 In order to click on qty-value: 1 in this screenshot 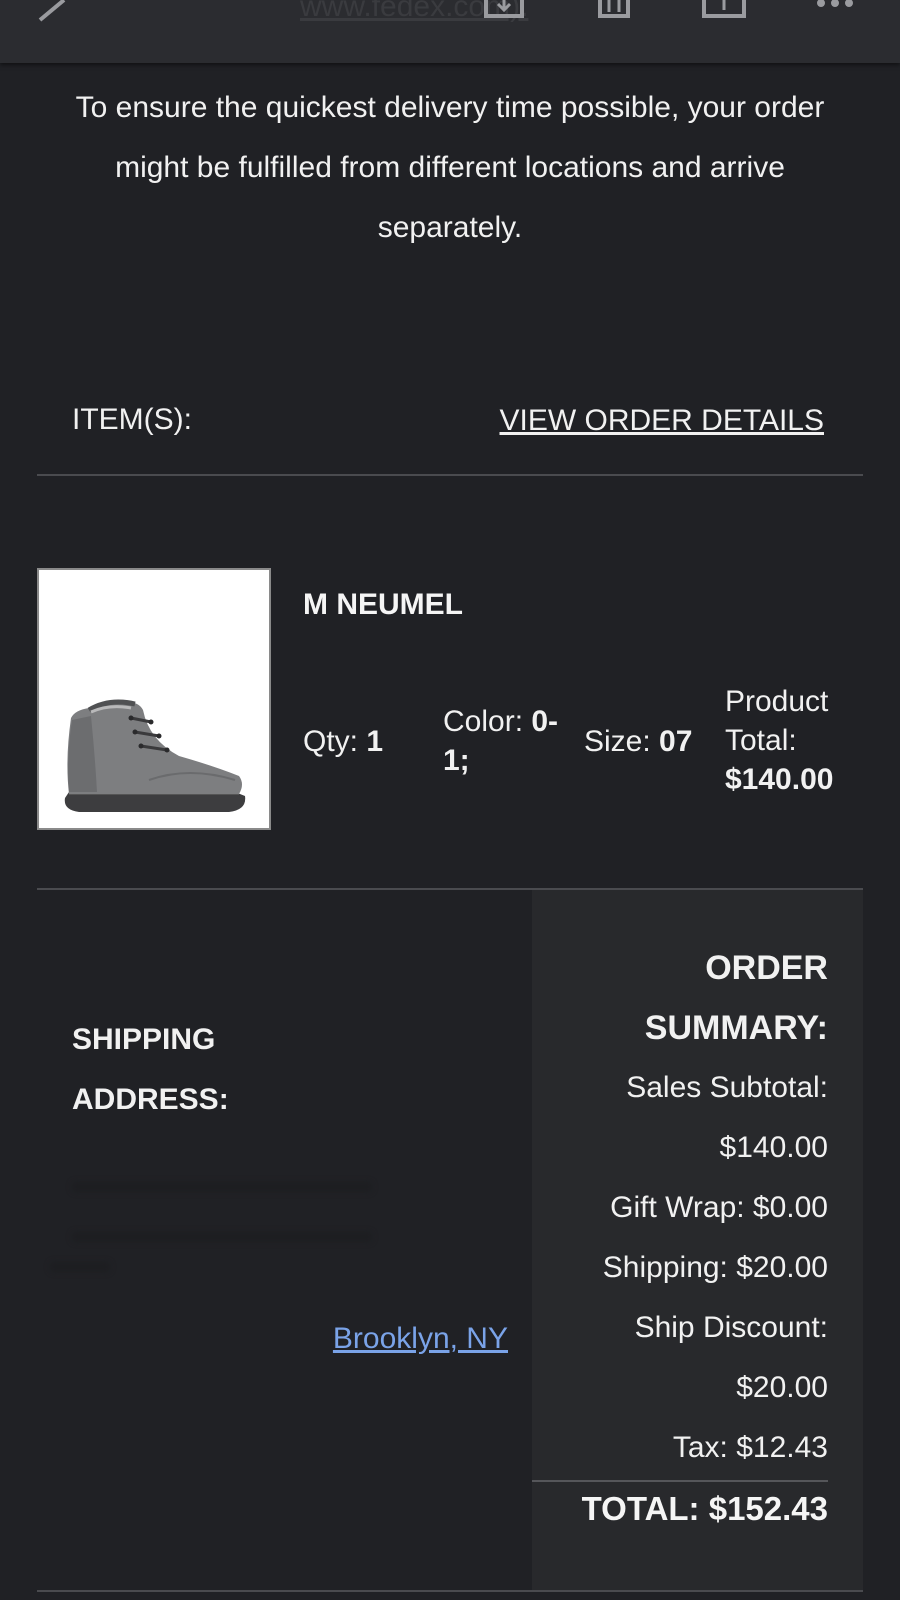, I will do `click(375, 741)`.